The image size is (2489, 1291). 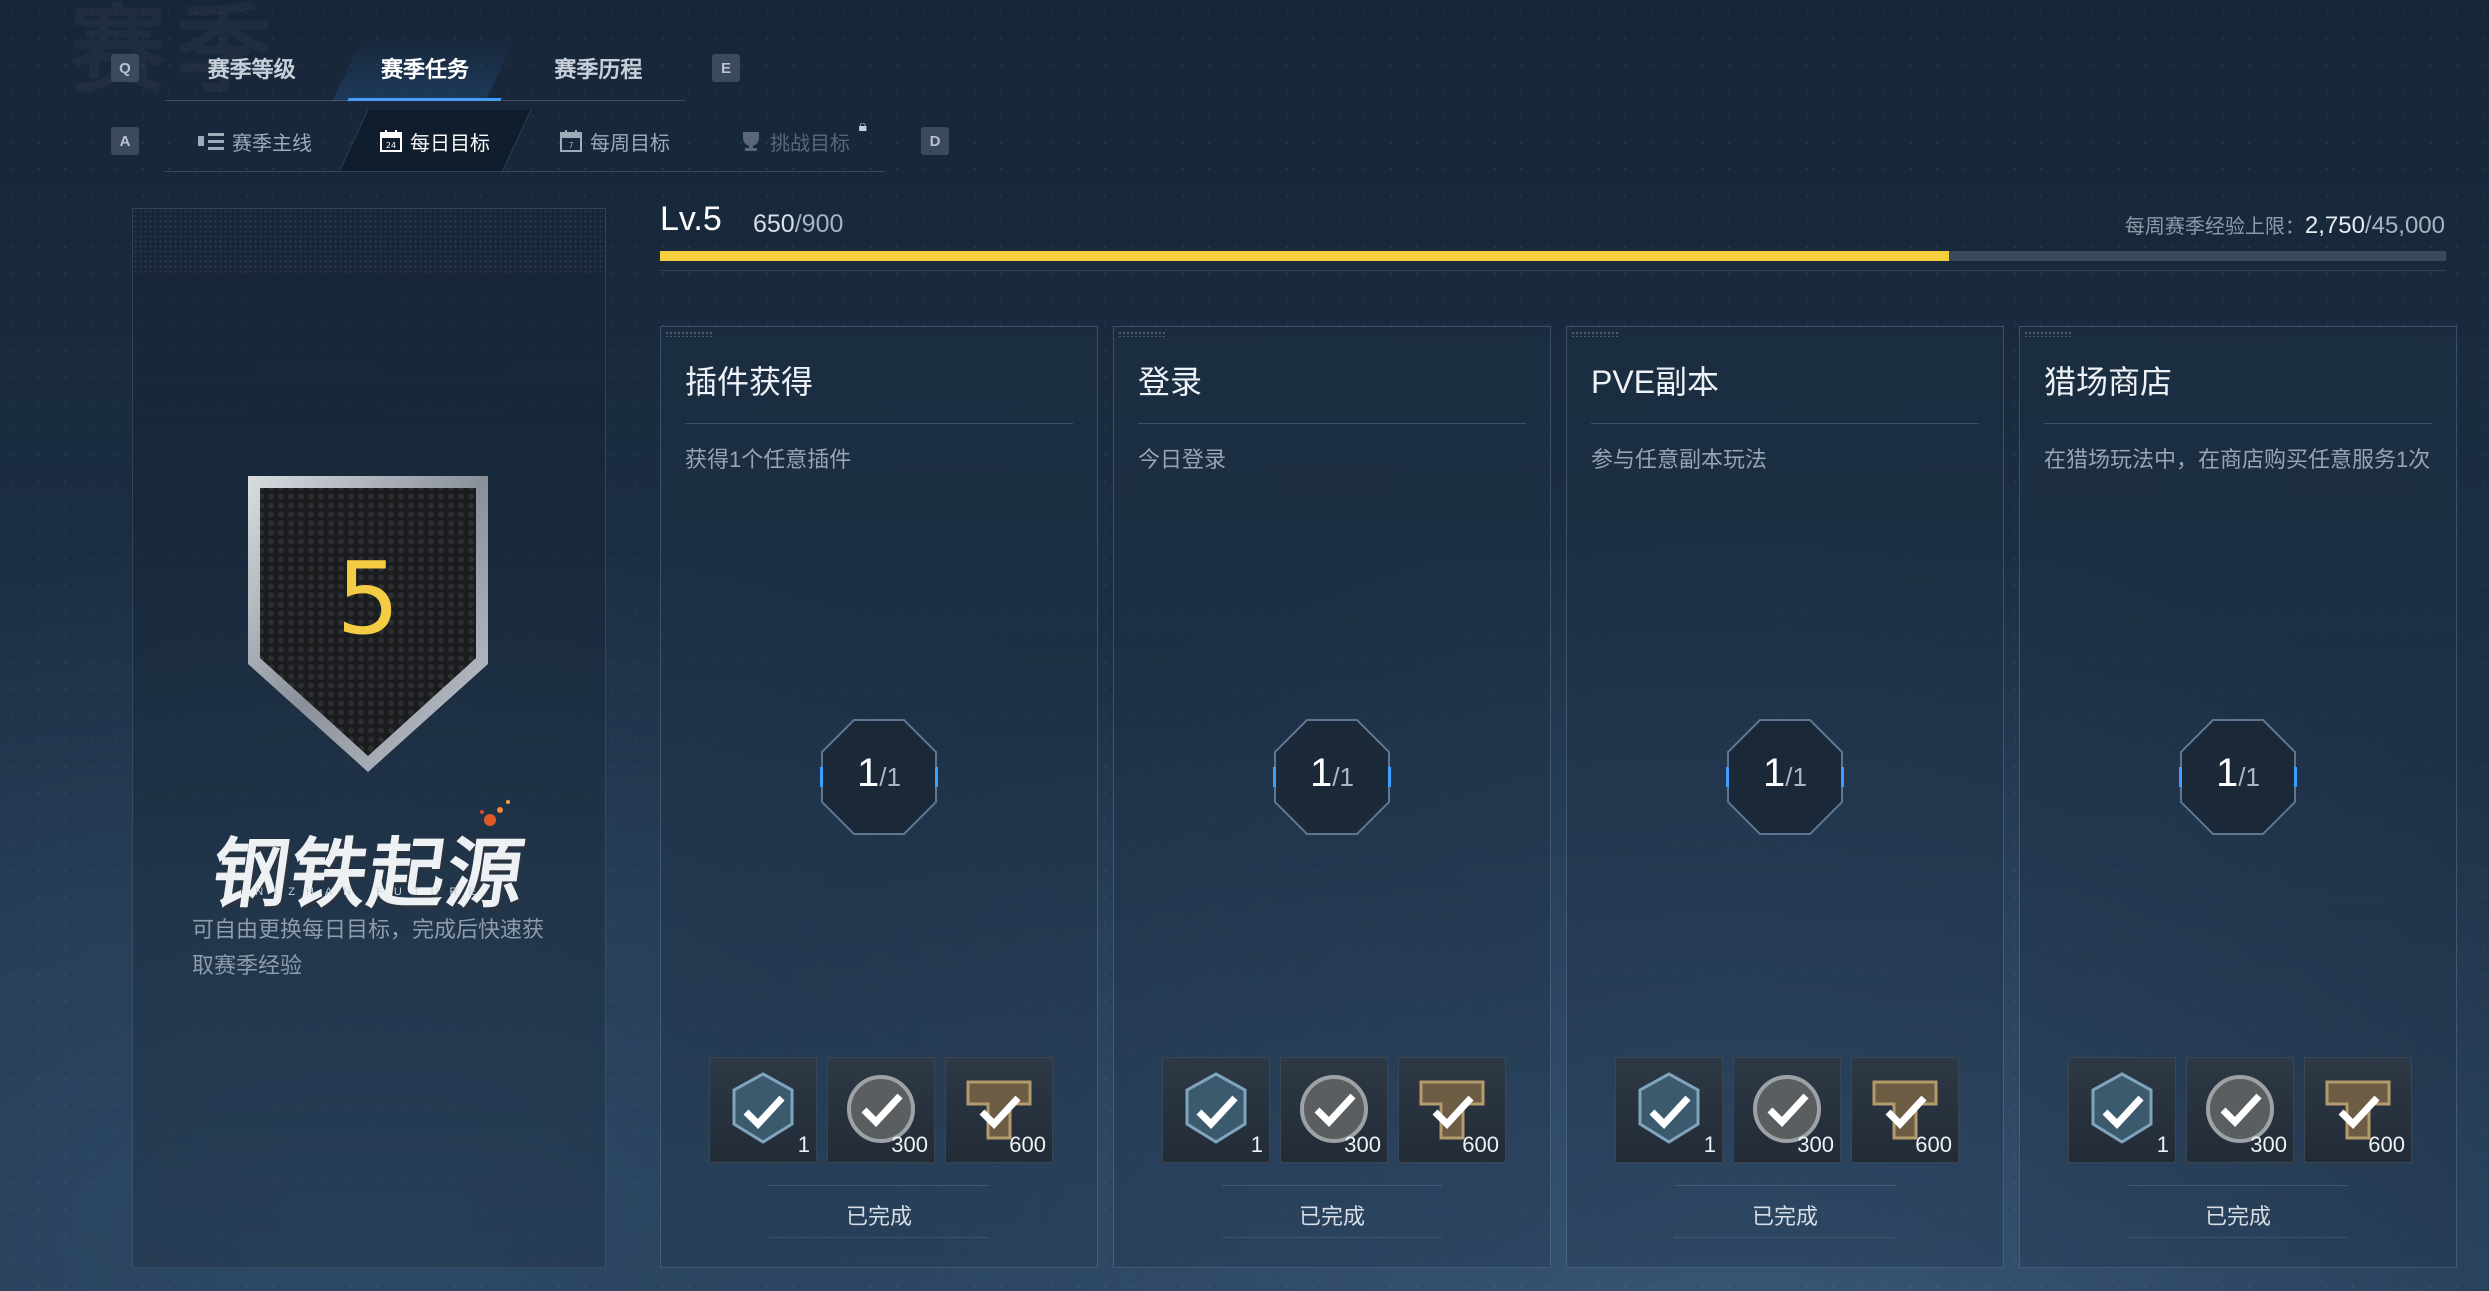 I want to click on level-exp-readout: 650/900, so click(x=798, y=224).